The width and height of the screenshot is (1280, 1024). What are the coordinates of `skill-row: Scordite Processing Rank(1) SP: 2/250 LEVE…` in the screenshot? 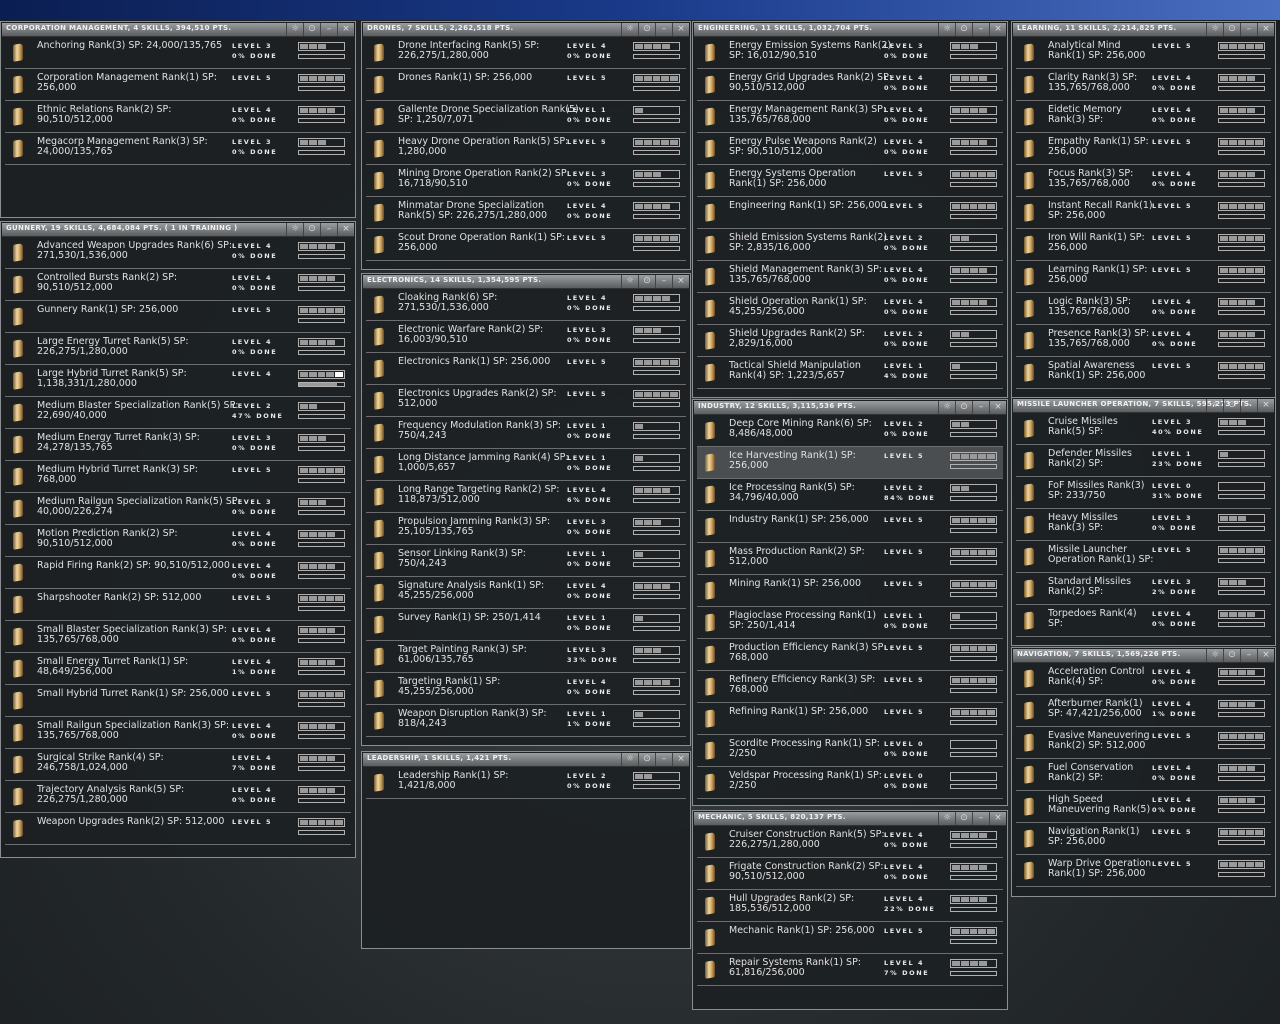 It's located at (850, 751).